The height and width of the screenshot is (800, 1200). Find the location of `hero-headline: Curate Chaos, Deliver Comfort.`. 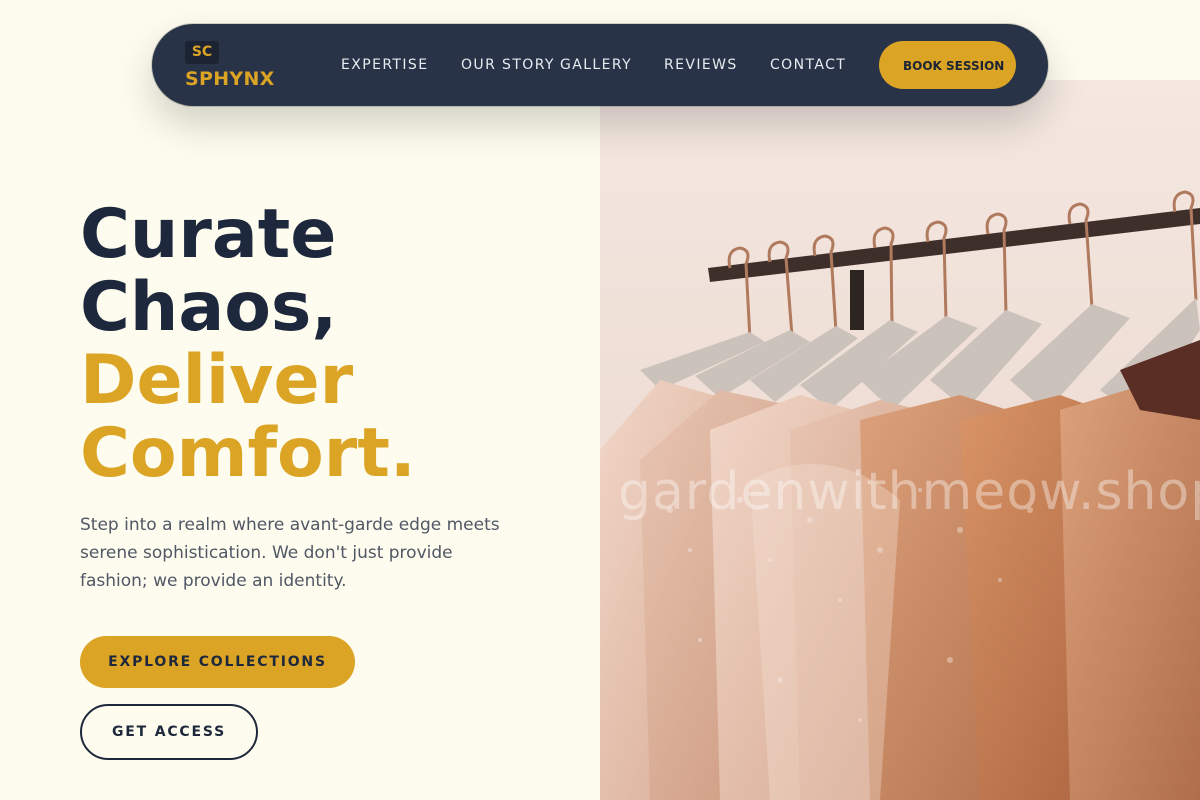

hero-headline: Curate Chaos, Deliver Comfort. is located at coordinates (248, 344).